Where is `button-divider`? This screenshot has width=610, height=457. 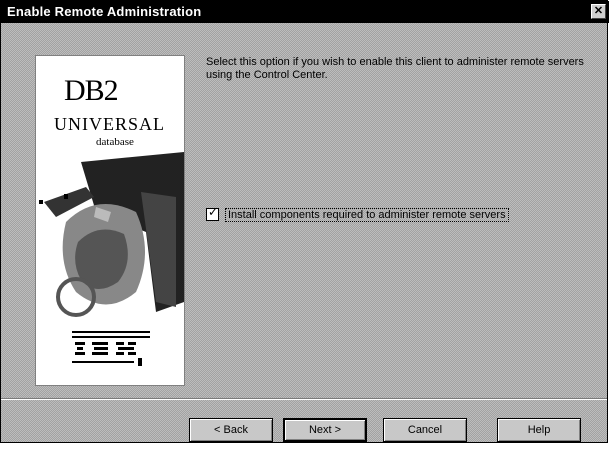
button-divider is located at coordinates (304, 399).